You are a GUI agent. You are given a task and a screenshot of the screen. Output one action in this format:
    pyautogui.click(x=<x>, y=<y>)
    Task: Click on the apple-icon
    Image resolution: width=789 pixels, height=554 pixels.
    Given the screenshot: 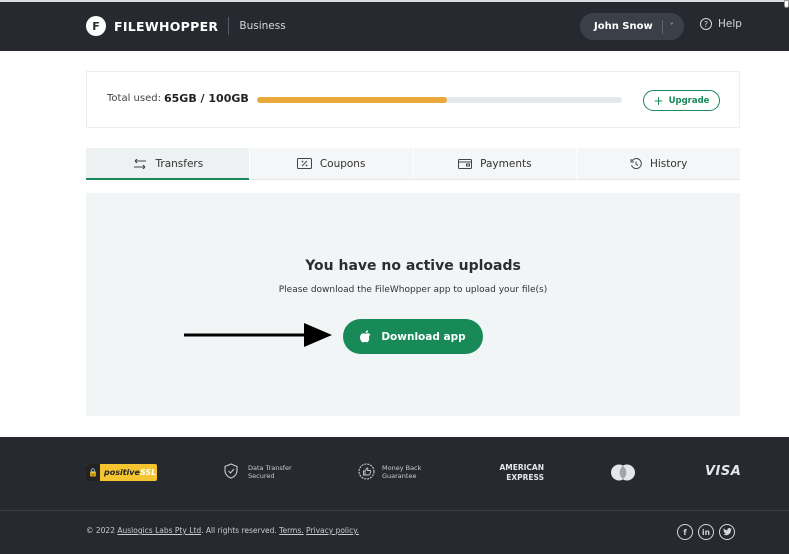 What is the action you would take?
    pyautogui.click(x=365, y=336)
    